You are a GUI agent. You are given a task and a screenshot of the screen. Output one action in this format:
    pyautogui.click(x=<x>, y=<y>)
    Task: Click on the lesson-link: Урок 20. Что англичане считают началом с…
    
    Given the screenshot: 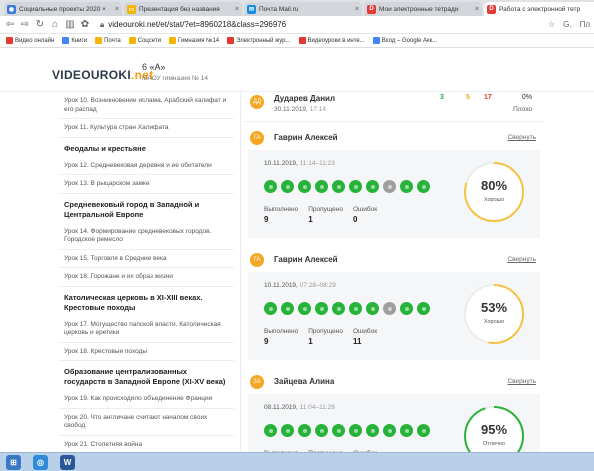 What is the action you would take?
    pyautogui.click(x=146, y=422)
    